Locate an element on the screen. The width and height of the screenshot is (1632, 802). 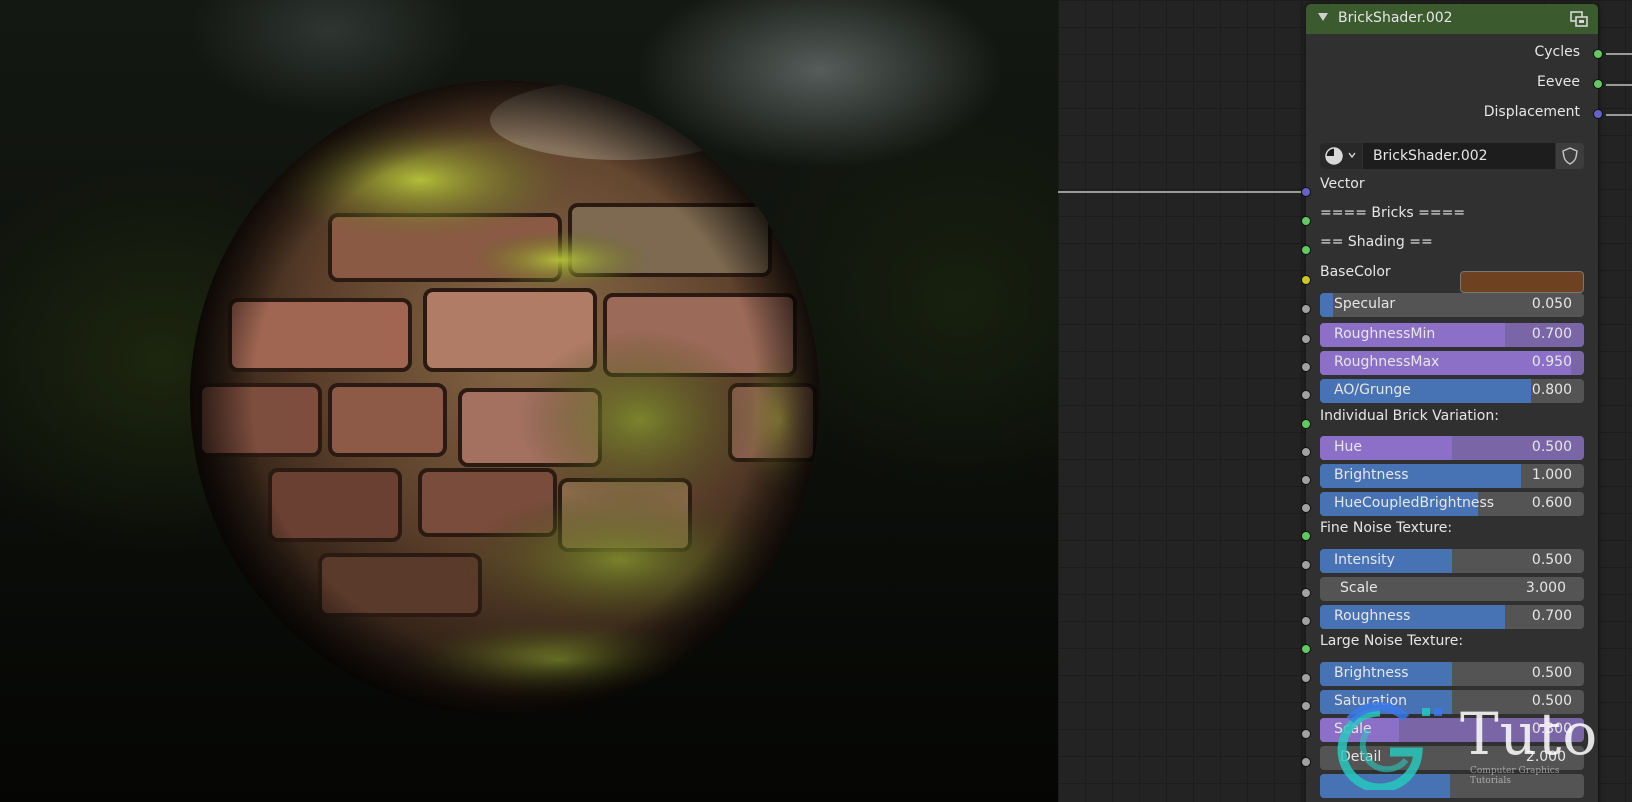
cycles-output-link is located at coordinates (1619, 54).